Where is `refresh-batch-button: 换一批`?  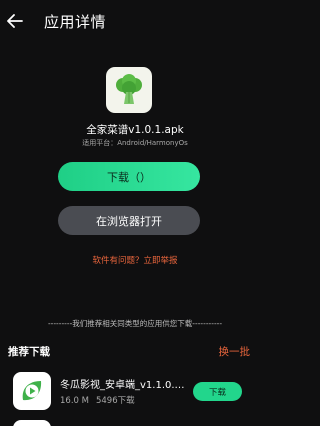
refresh-batch-button: 换一批 is located at coordinates (235, 351).